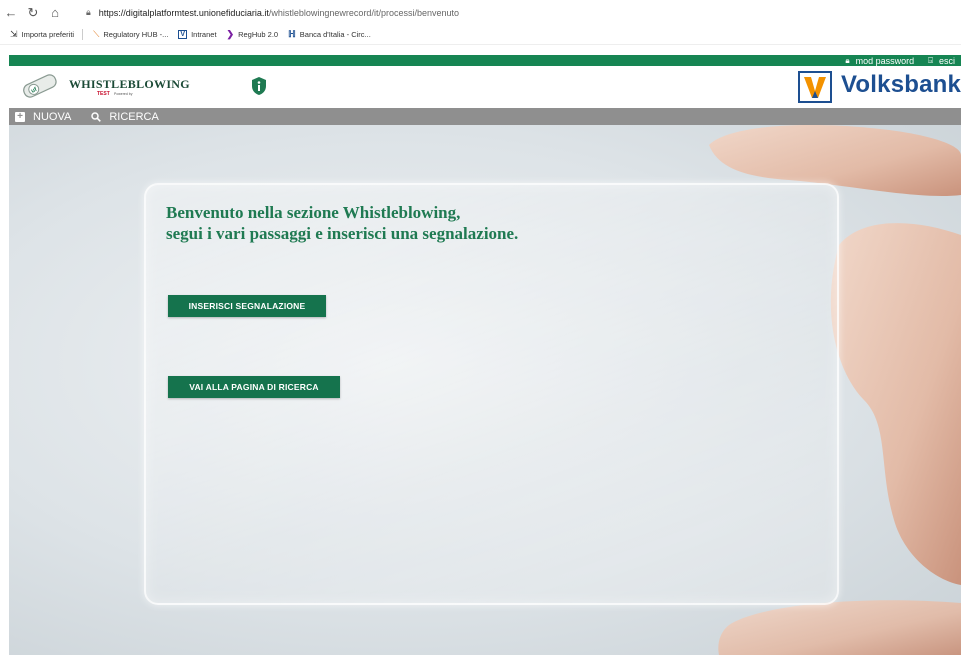 The image size is (961, 655). Describe the element at coordinates (103, 94) in the screenshot. I see `brand-env-badge: TEST` at that location.